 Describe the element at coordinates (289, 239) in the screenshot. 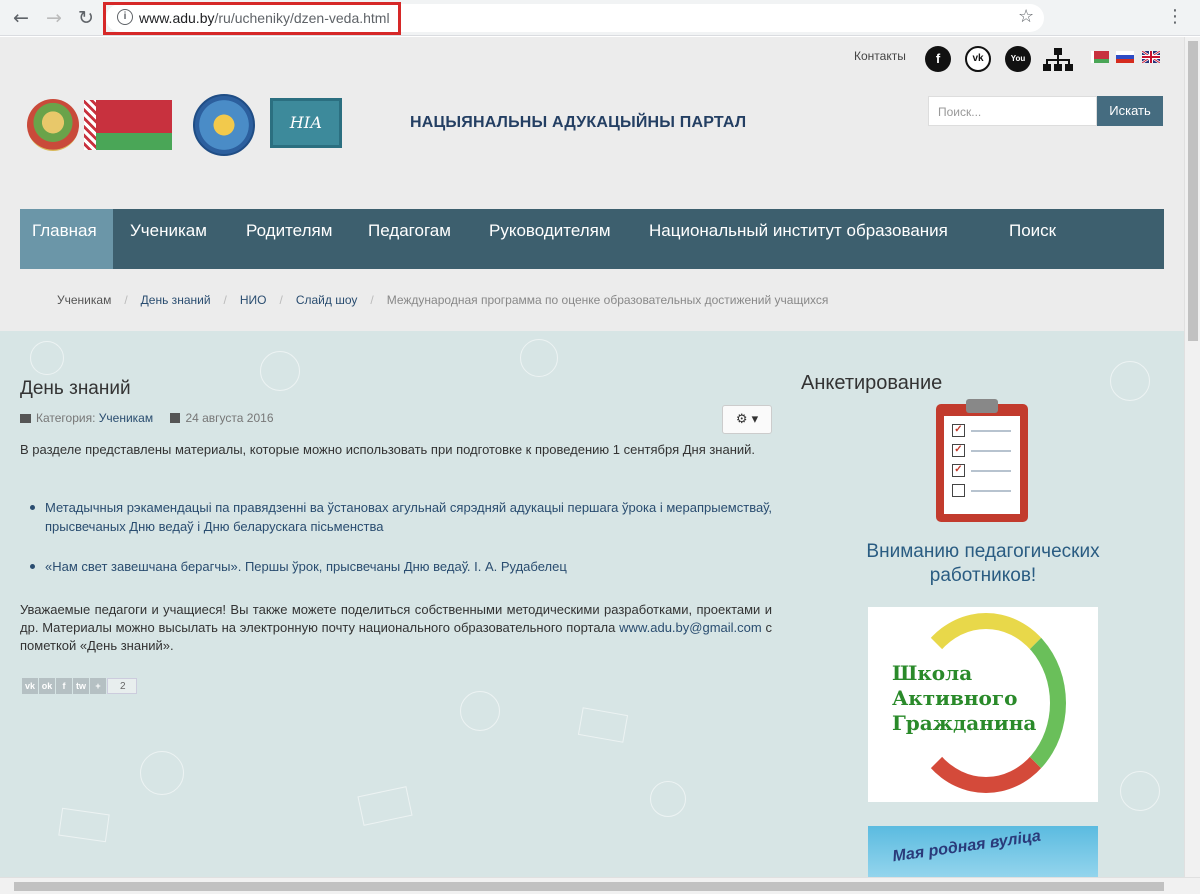

I see `menu-item-parents: Родителям` at that location.